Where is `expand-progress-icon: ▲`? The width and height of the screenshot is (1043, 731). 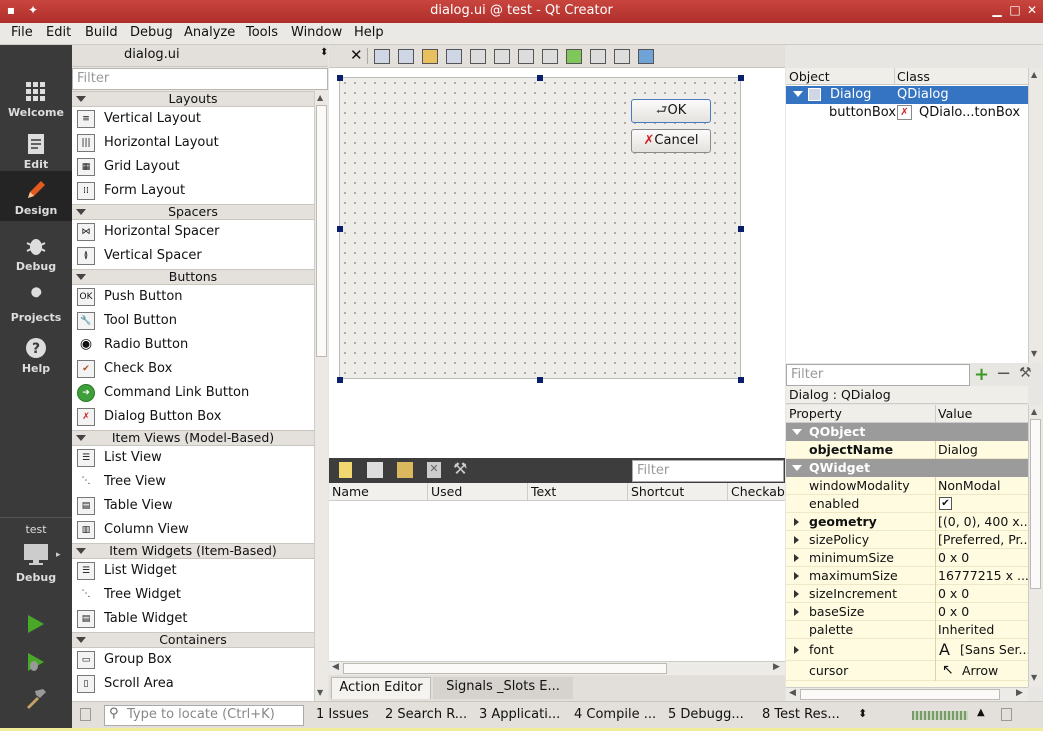 expand-progress-icon: ▲ is located at coordinates (981, 712).